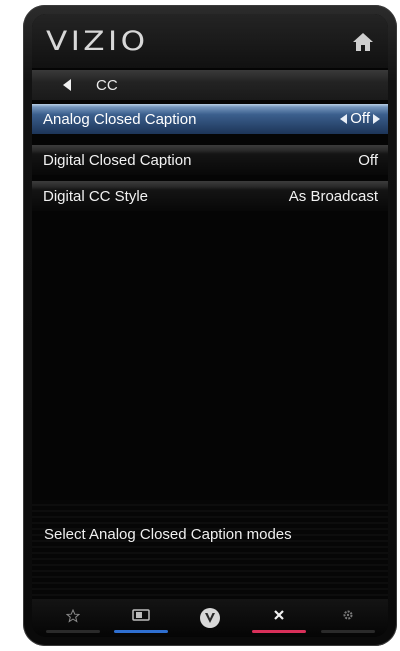 The image size is (400, 651). I want to click on footer-bar, so click(210, 618).